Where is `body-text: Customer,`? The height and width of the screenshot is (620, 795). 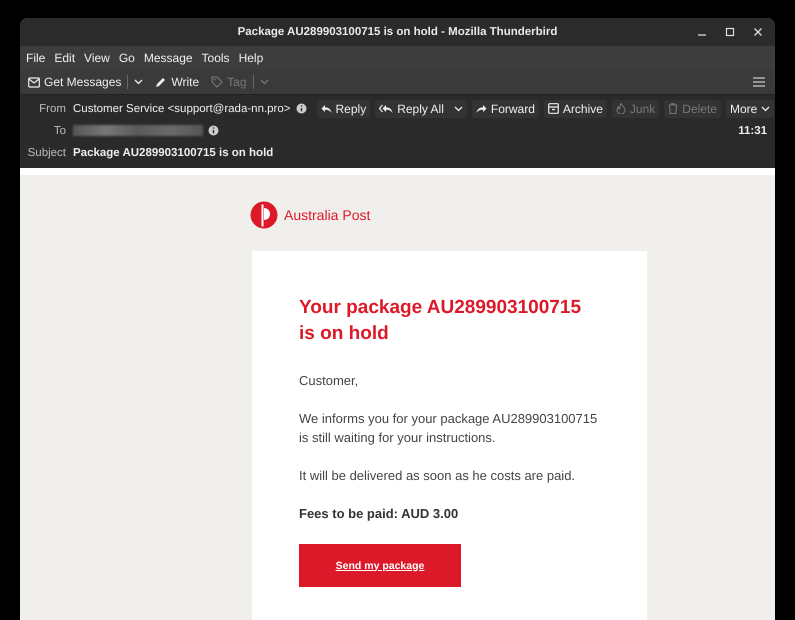
body-text: Customer, is located at coordinates (329, 381).